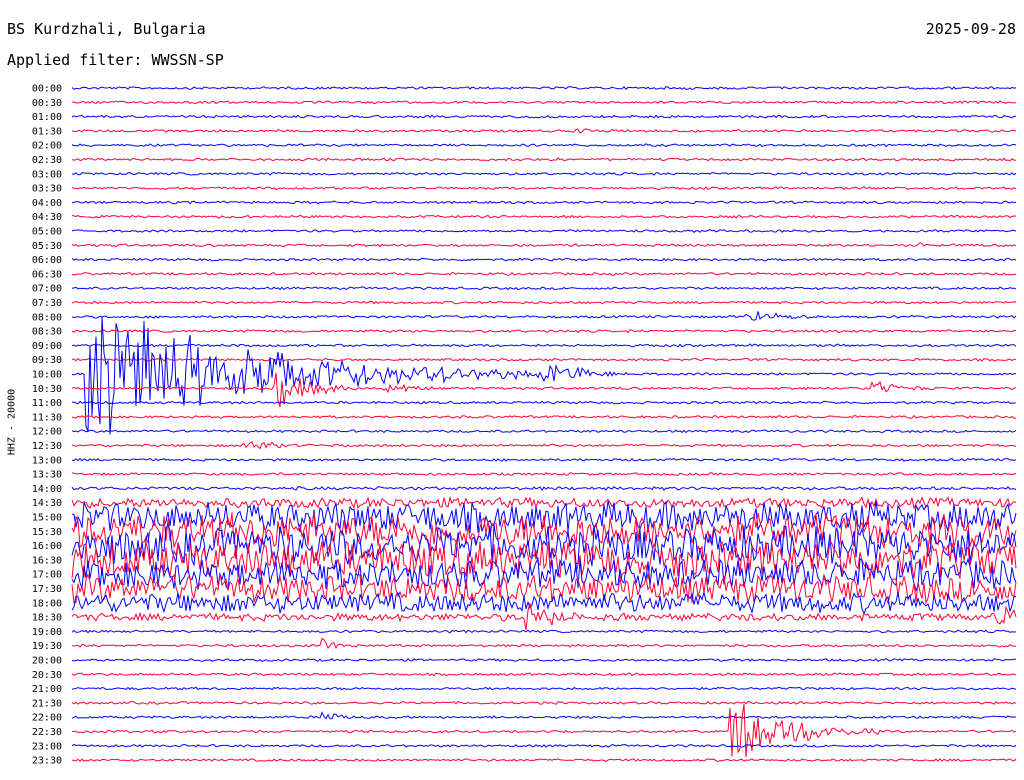  Describe the element at coordinates (47, 160) in the screenshot. I see `time-label: 02:30` at that location.